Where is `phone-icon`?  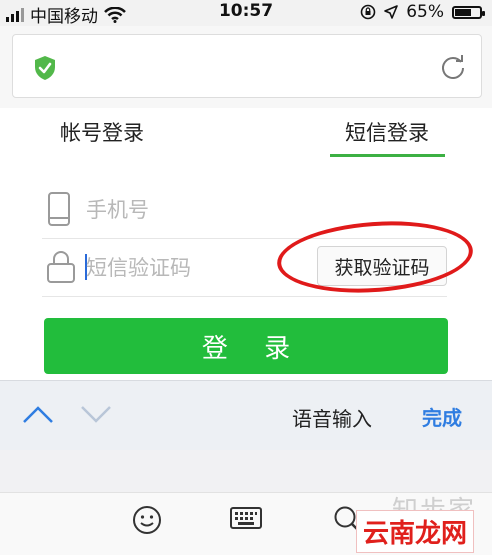 phone-icon is located at coordinates (59, 209).